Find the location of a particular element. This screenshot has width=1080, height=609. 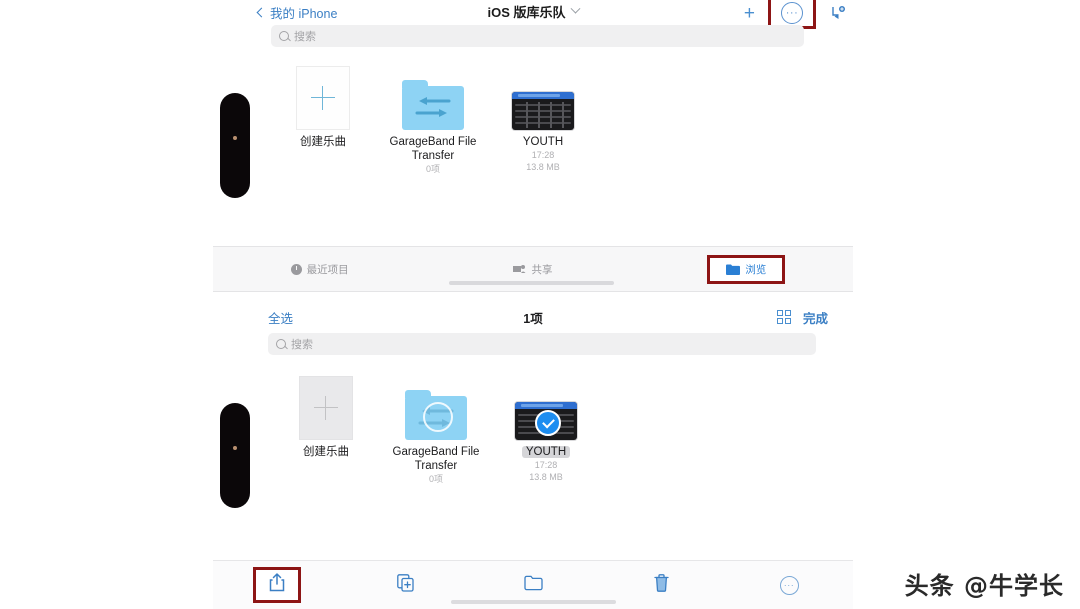

tab-shared-label: 共享 is located at coordinates (542, 269).